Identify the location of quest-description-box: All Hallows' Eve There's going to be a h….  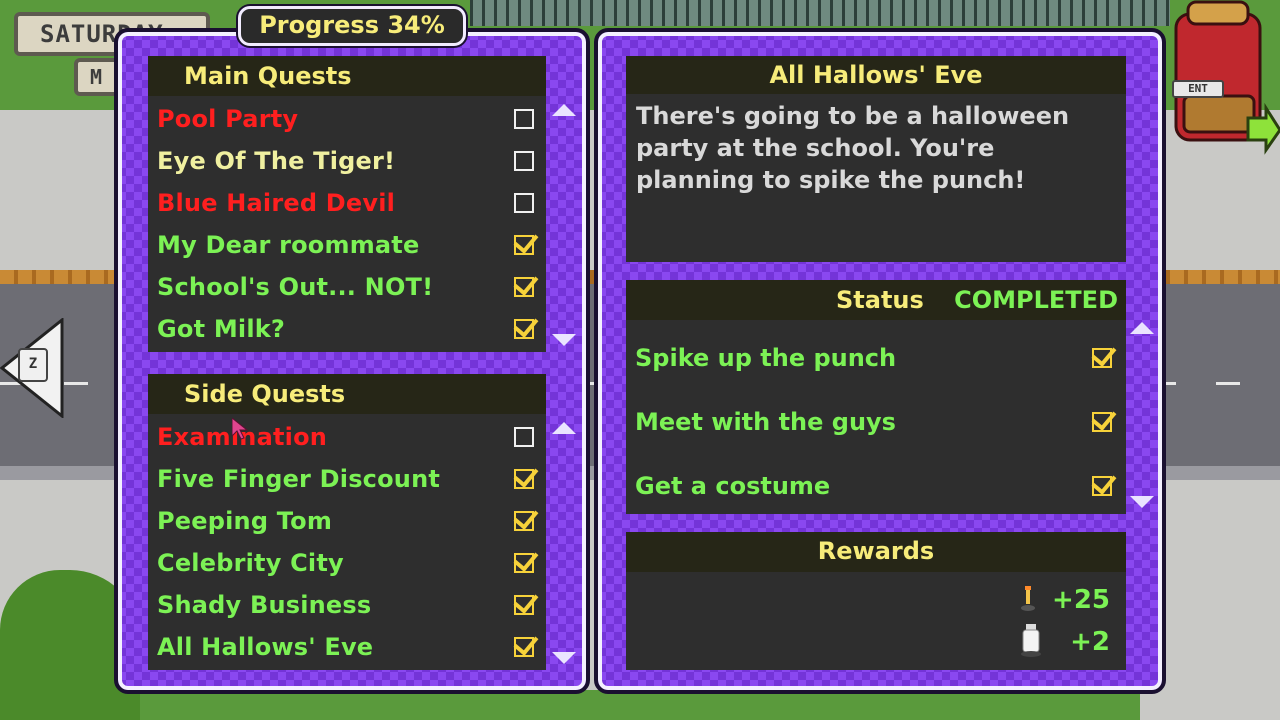
(876, 159).